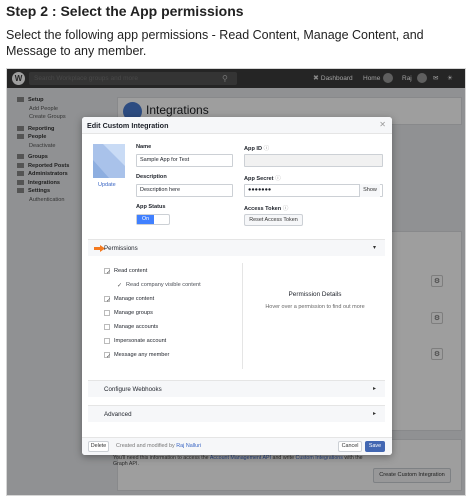  I want to click on permission-impersonate-account: Impersonate account, so click(135, 342).